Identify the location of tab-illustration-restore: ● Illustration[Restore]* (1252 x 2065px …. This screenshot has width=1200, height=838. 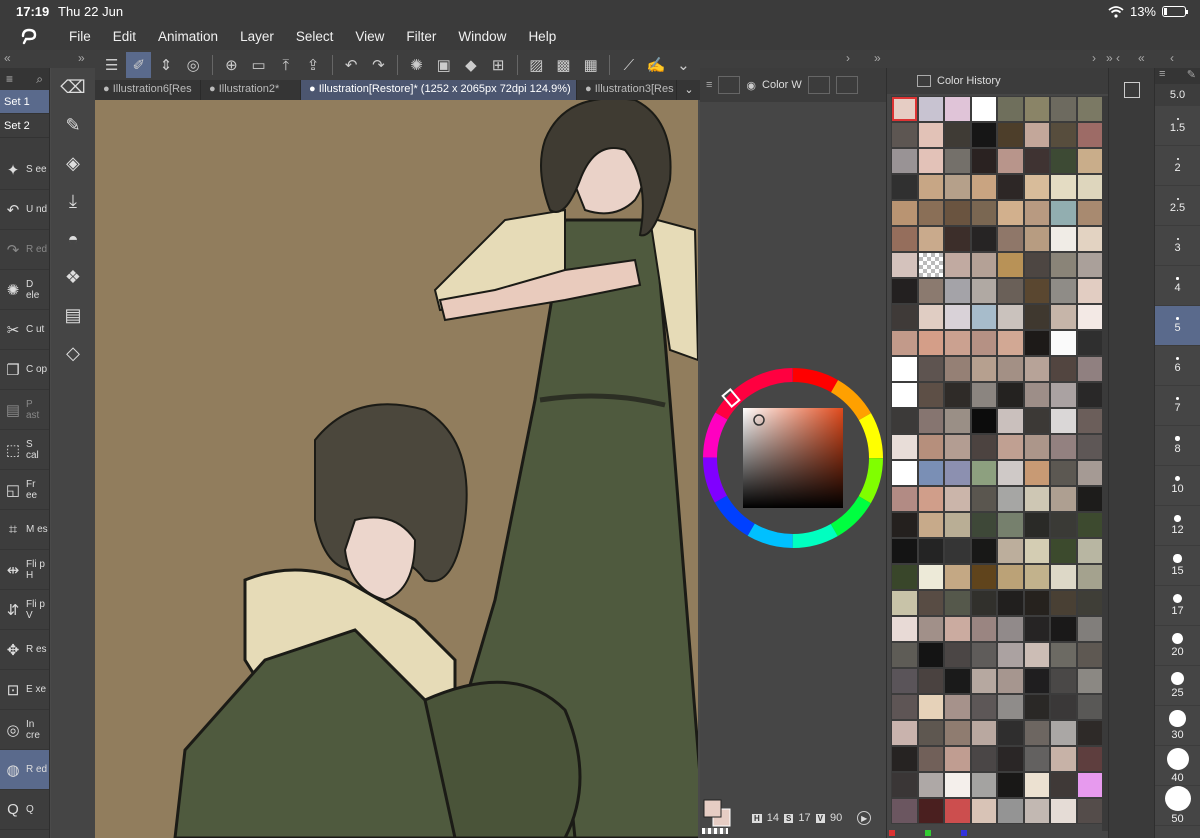
(439, 90).